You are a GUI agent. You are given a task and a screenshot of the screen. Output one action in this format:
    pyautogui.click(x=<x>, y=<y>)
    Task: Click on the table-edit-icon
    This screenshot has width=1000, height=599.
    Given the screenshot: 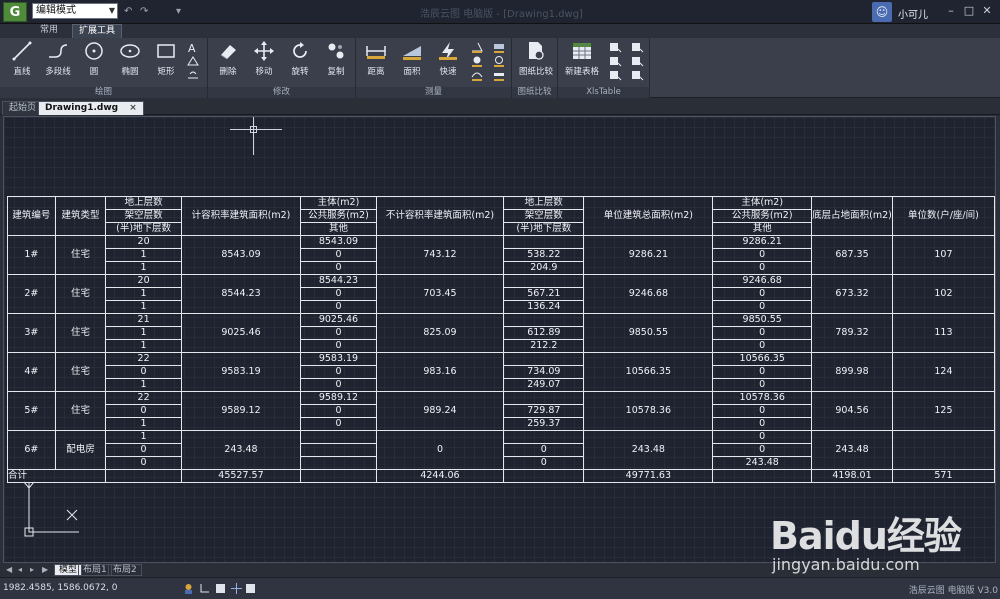 What is the action you would take?
    pyautogui.click(x=637, y=47)
    